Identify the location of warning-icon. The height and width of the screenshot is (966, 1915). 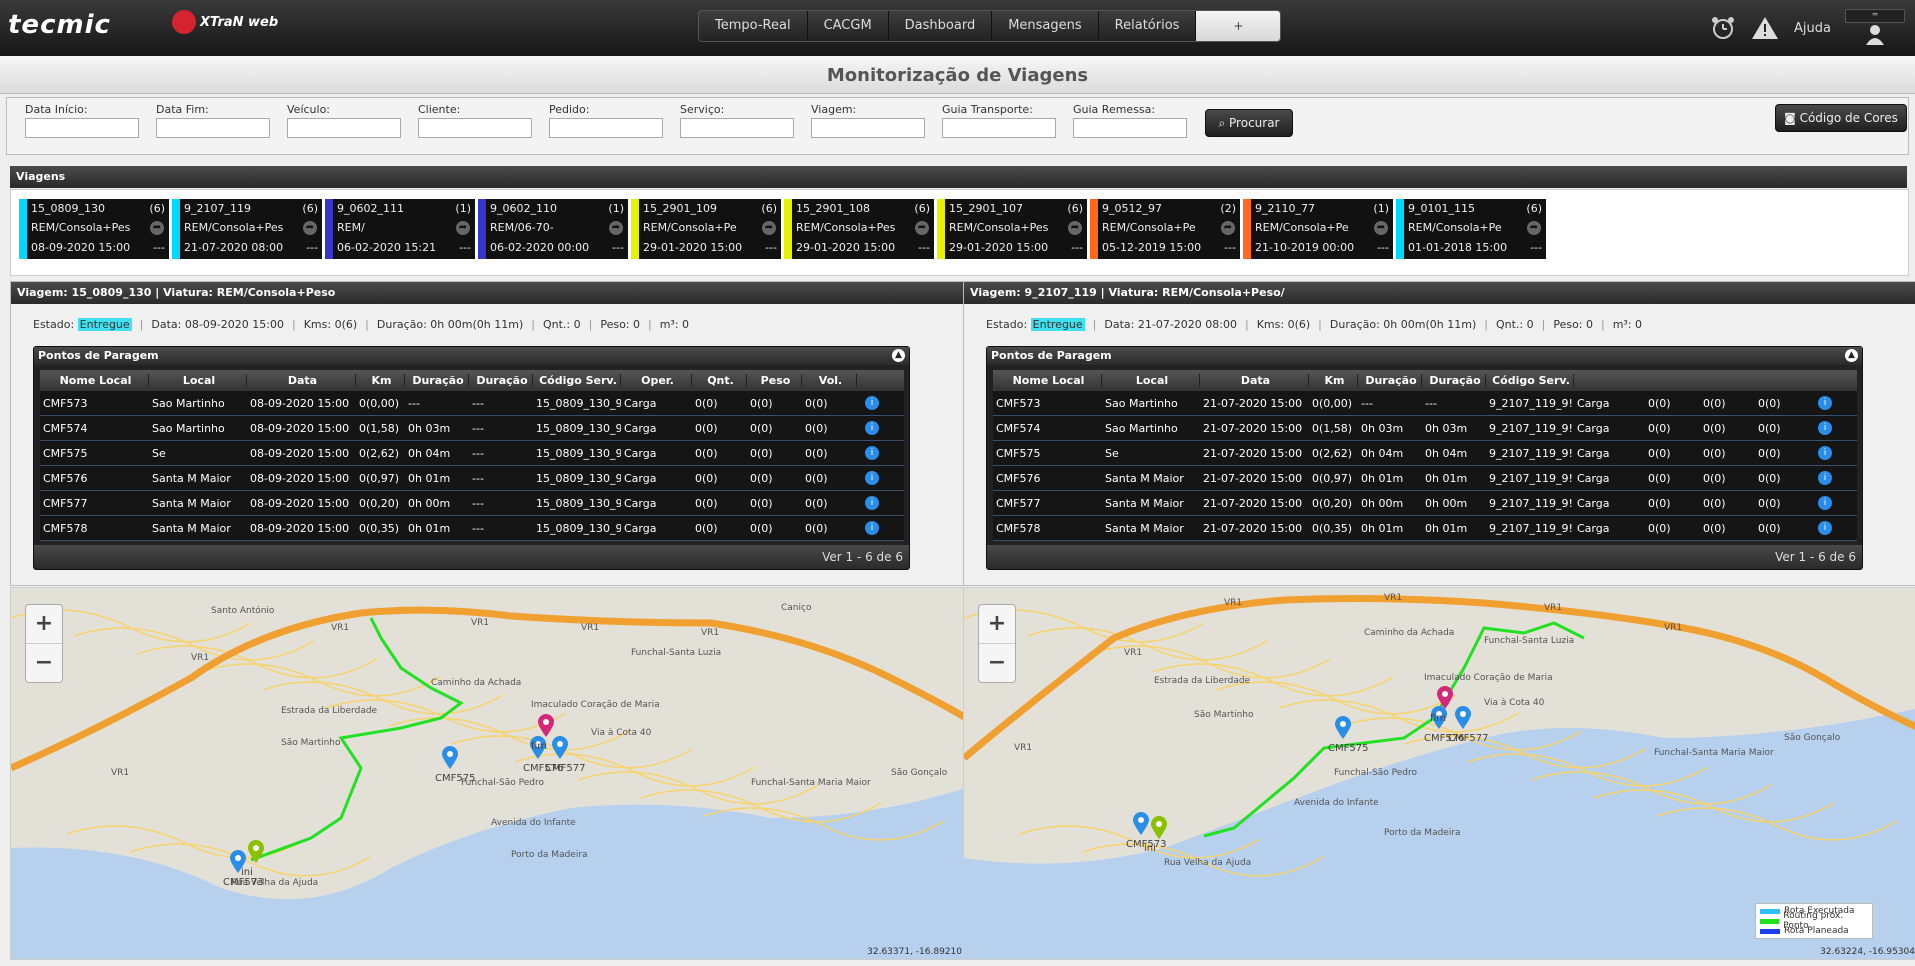
(1765, 28).